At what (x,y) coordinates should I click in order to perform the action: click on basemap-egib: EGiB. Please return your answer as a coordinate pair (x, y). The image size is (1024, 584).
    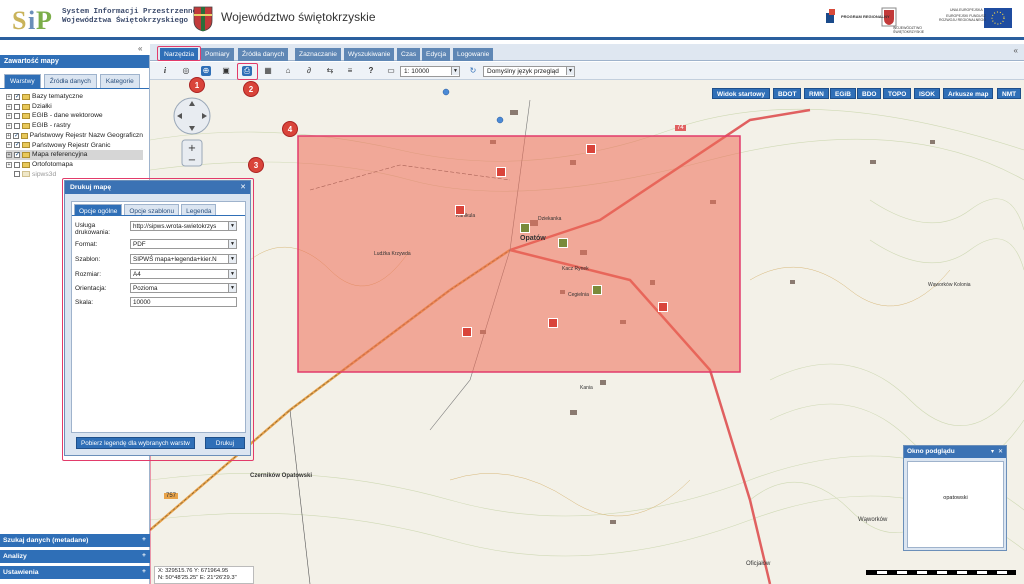
    Looking at the image, I should click on (843, 93).